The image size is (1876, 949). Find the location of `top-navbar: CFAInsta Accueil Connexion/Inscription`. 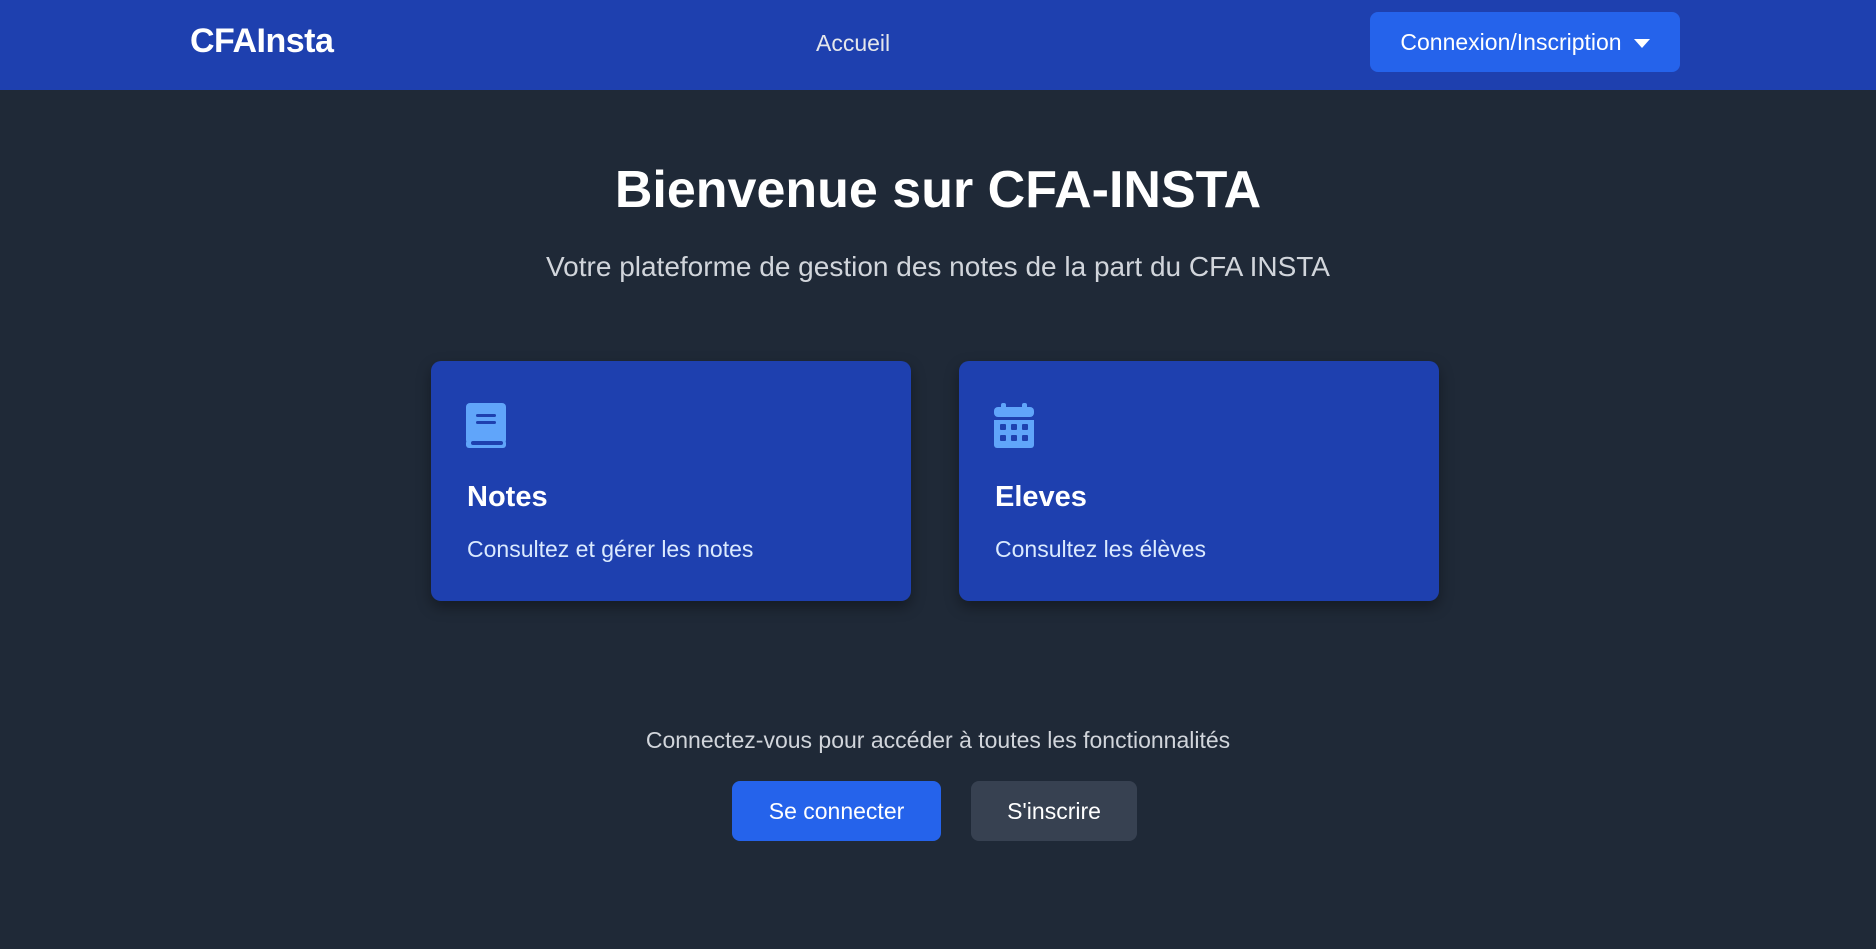

top-navbar: CFAInsta Accueil Connexion/Inscription is located at coordinates (938, 45).